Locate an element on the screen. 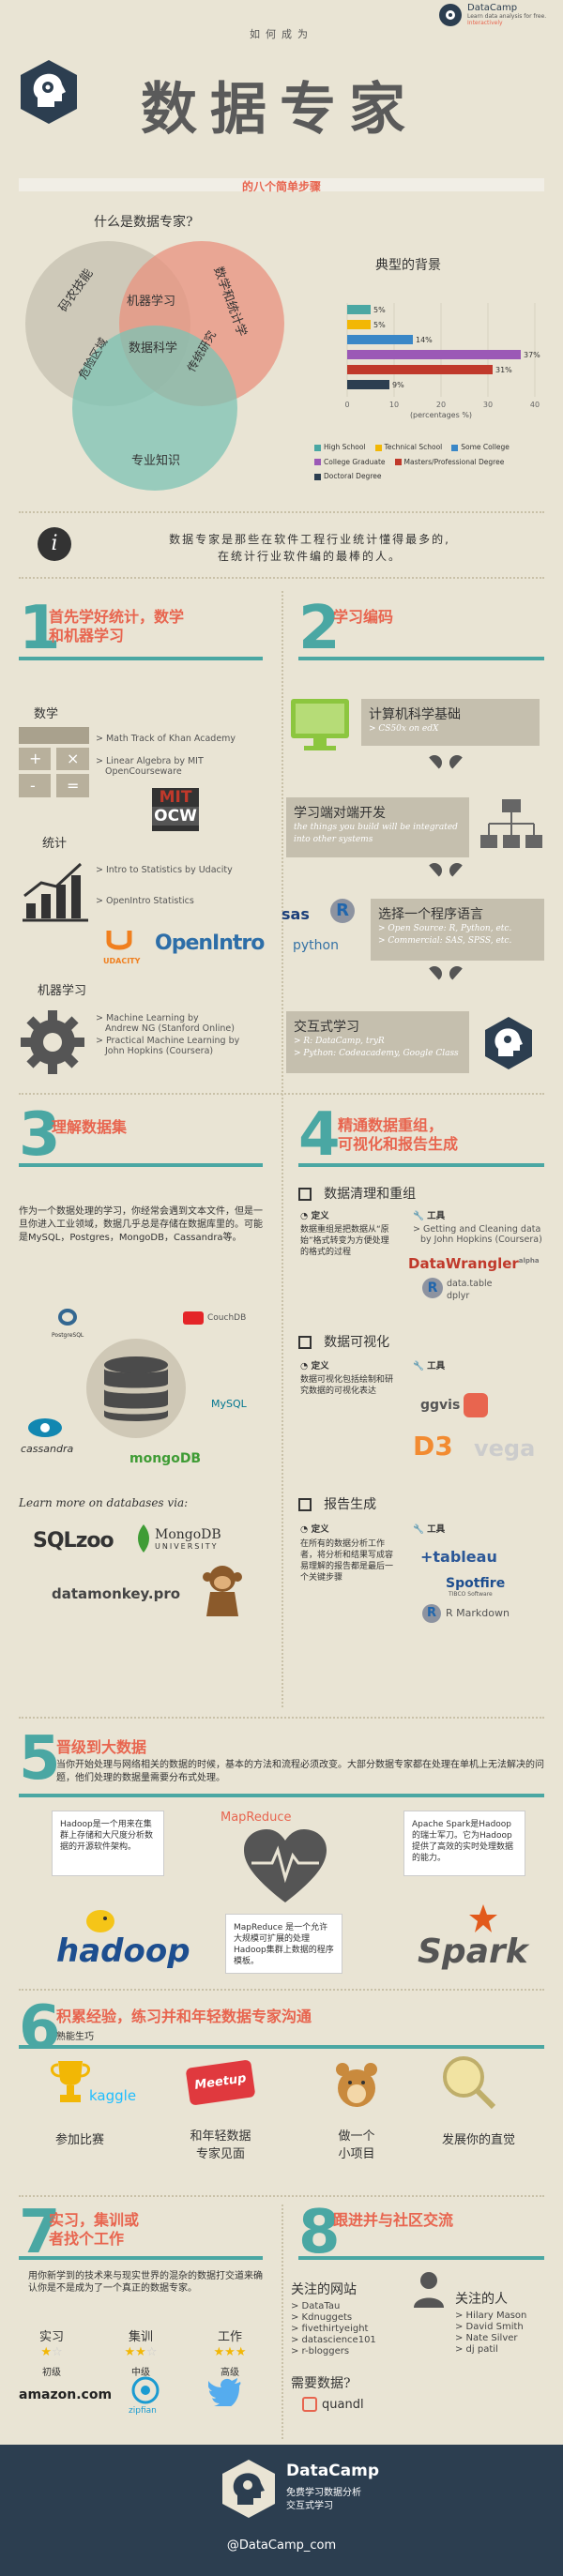  ml-resource-1-line2: Andrew NG (Stanford Online) is located at coordinates (170, 1028).